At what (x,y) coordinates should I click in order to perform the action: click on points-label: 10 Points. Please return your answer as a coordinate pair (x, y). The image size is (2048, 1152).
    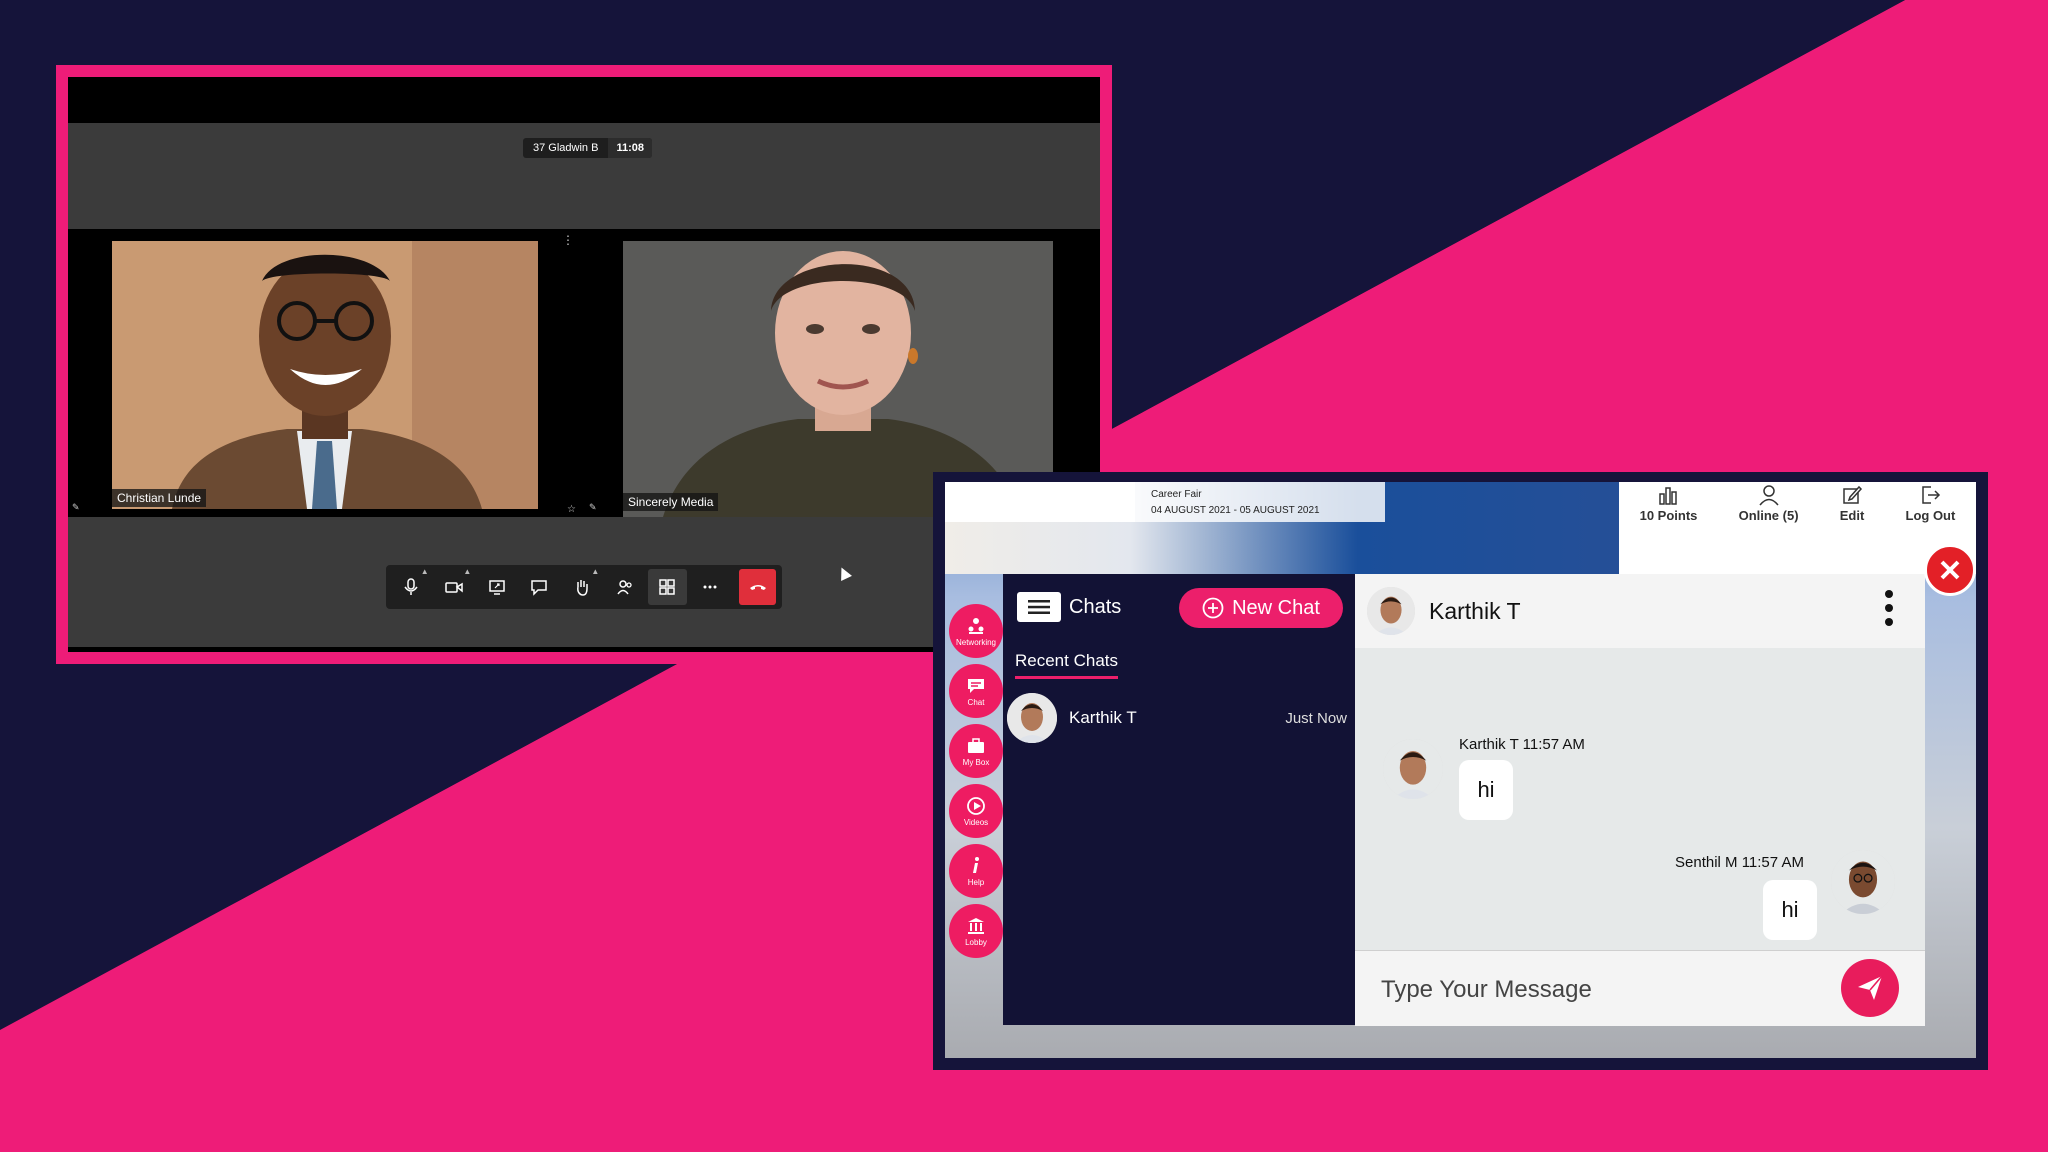
    Looking at the image, I should click on (1668, 515).